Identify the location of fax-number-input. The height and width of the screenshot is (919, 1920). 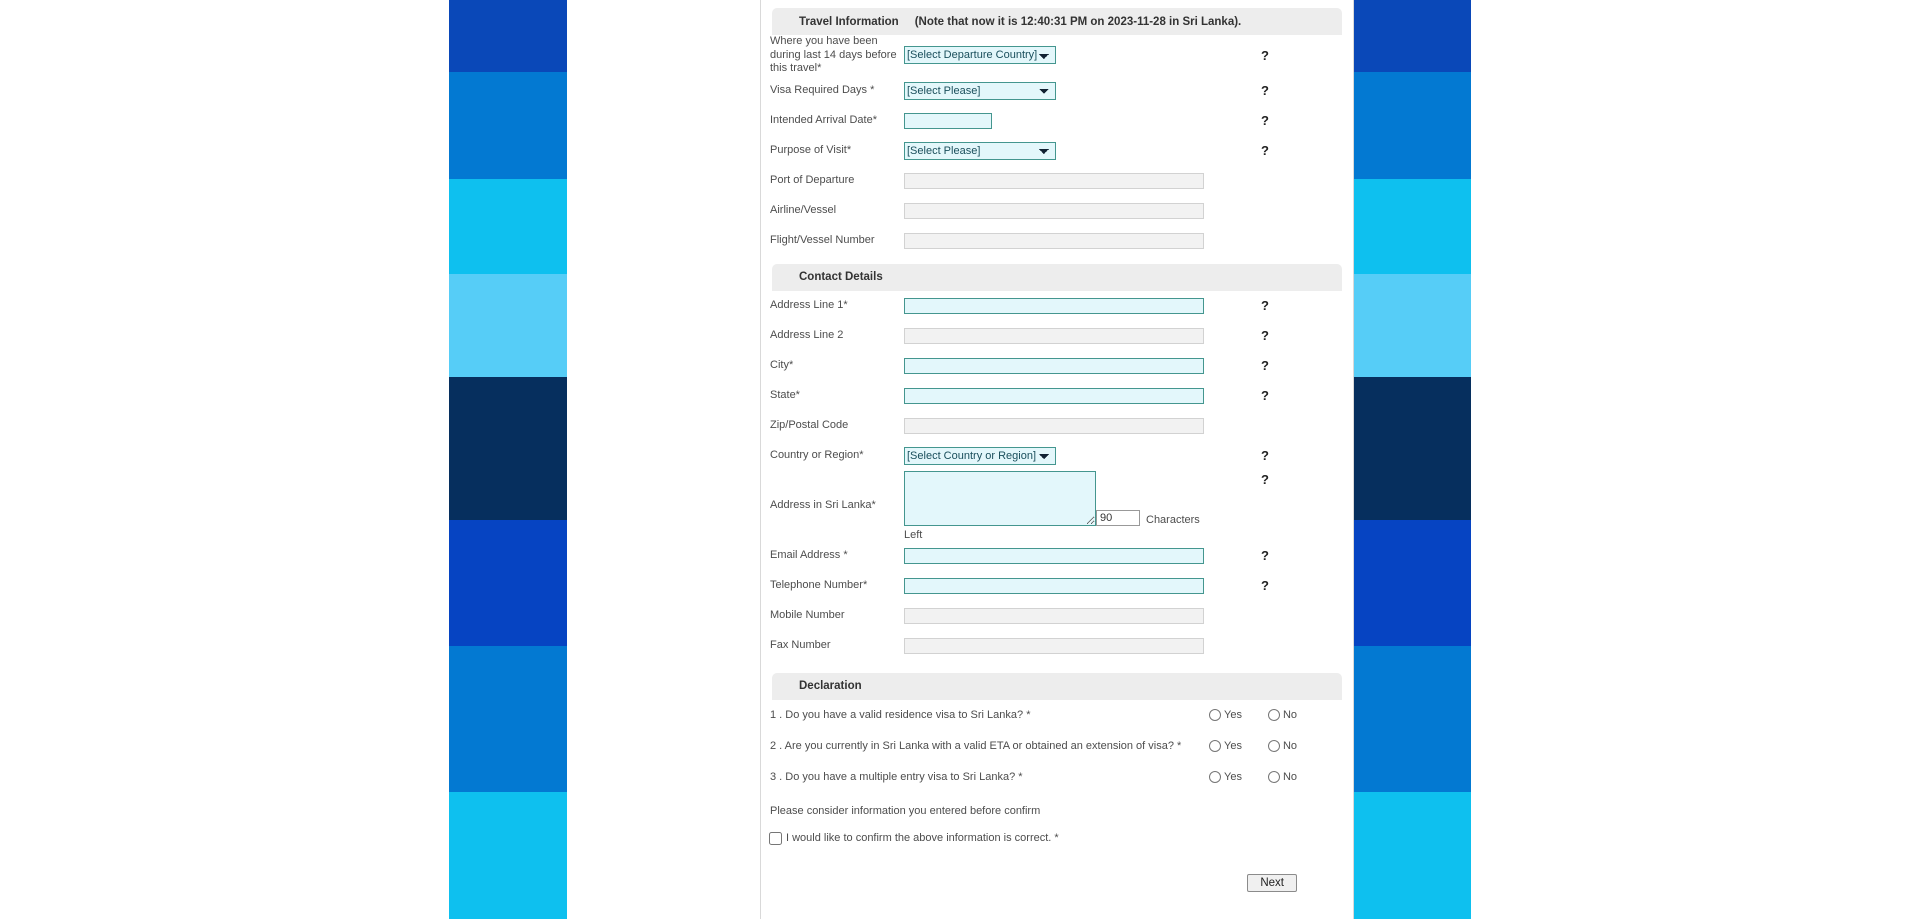
(1054, 645).